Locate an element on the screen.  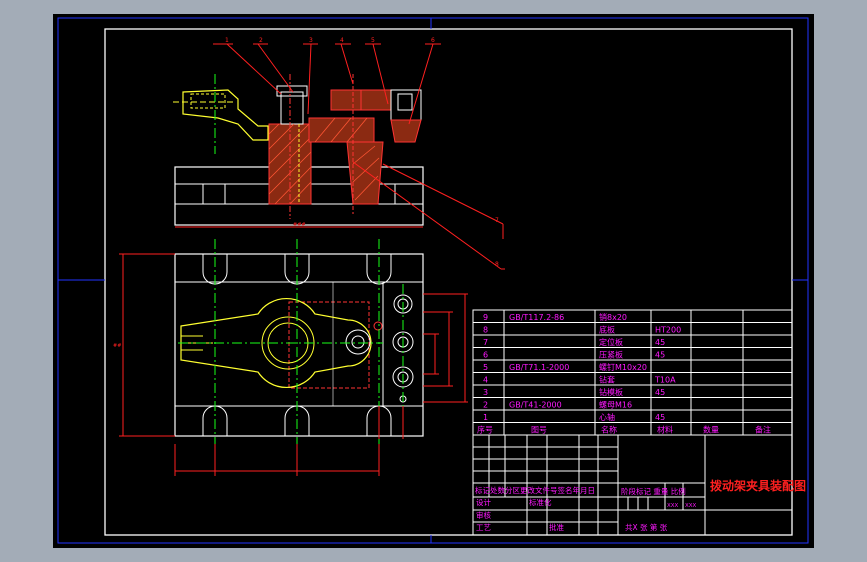
overall-width-value: ### is located at coordinates (299, 225).